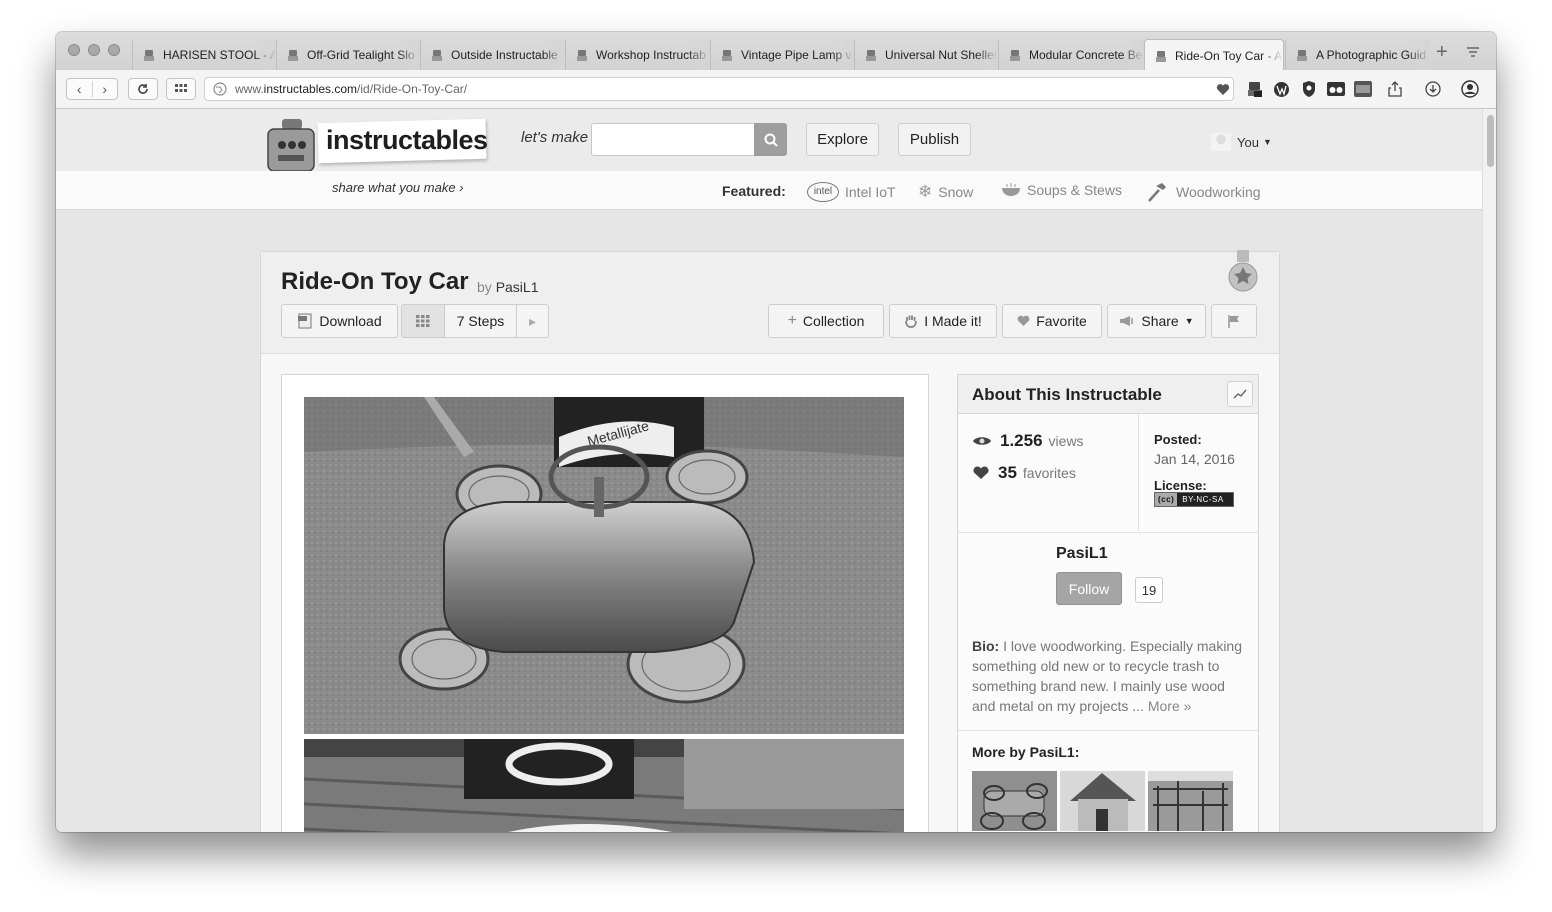 Image resolution: width=1552 pixels, height=912 pixels. Describe the element at coordinates (1061, 190) in the screenshot. I see `featured-link-soups: Soups & Stews` at that location.